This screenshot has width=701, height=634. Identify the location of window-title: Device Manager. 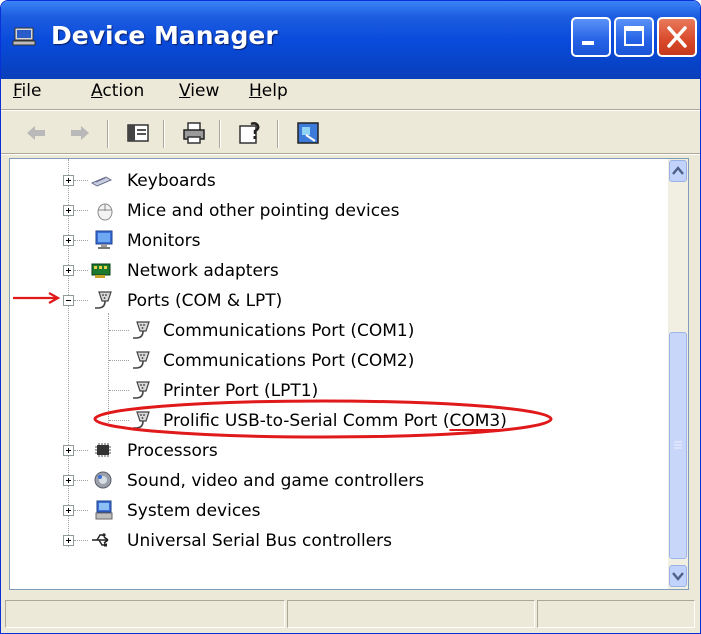
(164, 35).